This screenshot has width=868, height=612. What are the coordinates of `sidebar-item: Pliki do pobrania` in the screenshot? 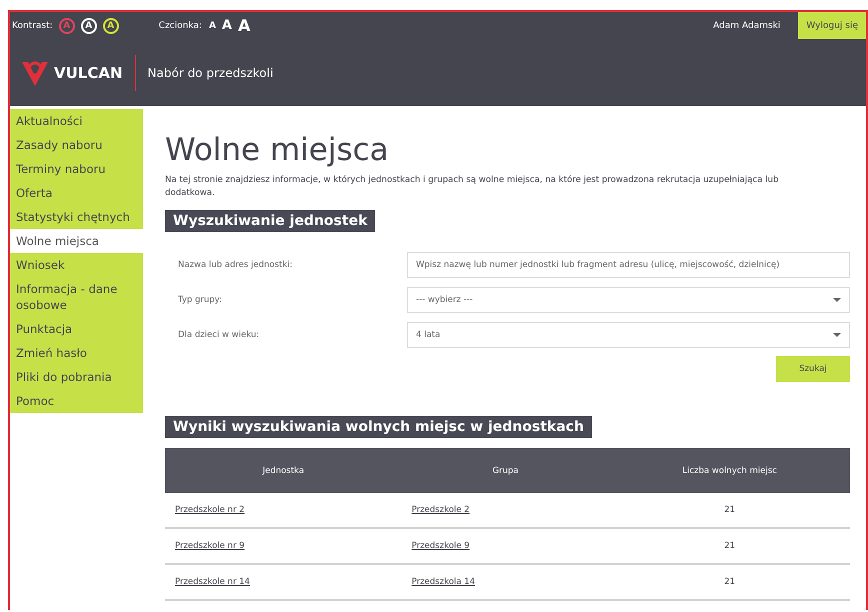 It's located at (76, 377).